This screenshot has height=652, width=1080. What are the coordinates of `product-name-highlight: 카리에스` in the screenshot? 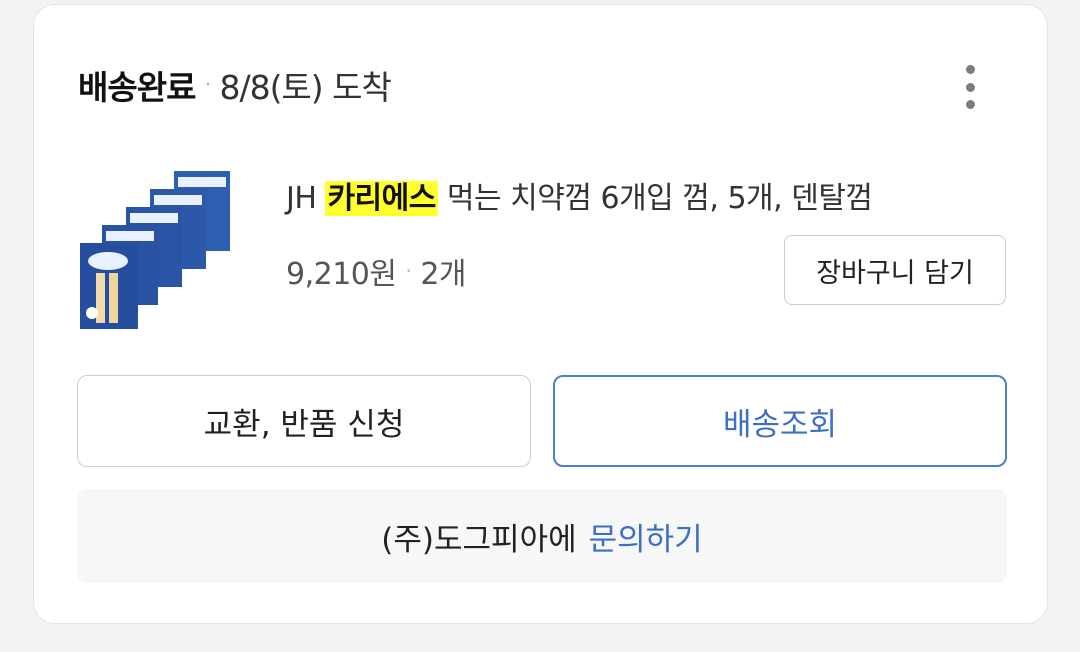 It's located at (381, 198).